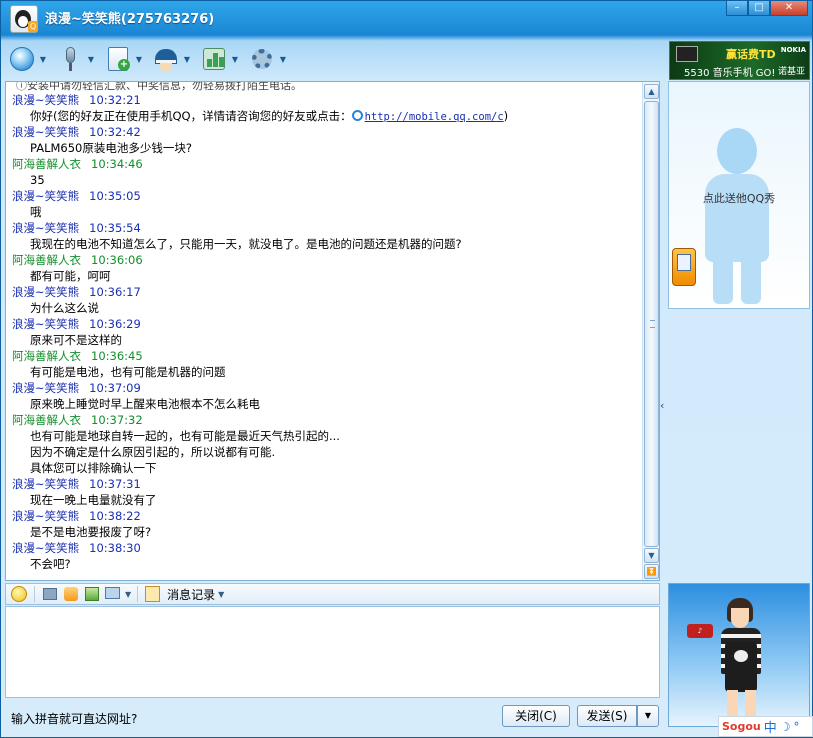 This screenshot has height=738, width=813. Describe the element at coordinates (651, 91) in the screenshot. I see `scroll-up-arrow-icon: ▲` at that location.